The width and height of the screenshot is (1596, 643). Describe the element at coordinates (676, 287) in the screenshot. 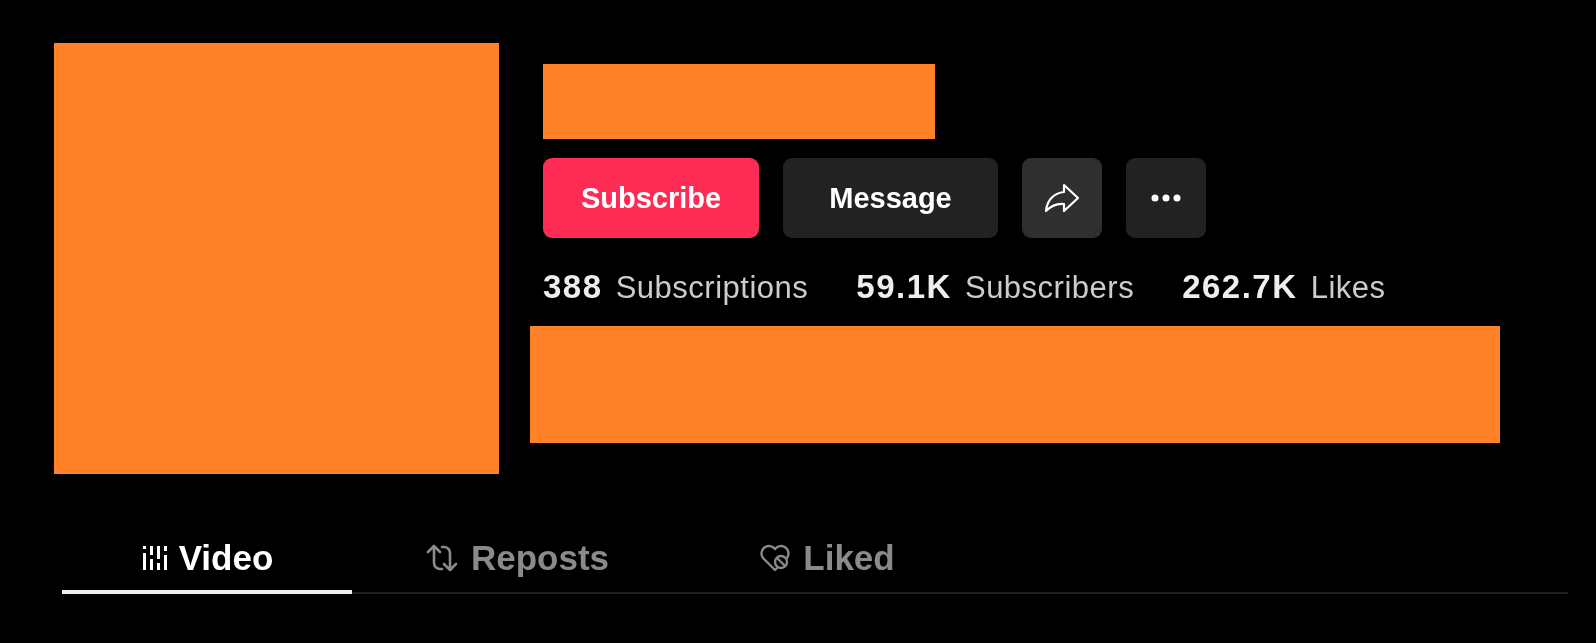

I see `stat-text: 388 Subscriptions` at that location.